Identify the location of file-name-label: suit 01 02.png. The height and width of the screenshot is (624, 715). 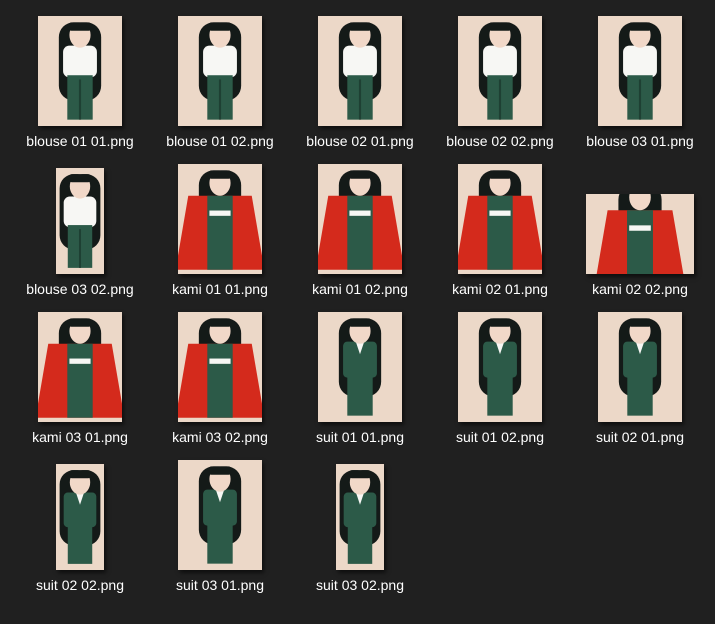
(500, 437).